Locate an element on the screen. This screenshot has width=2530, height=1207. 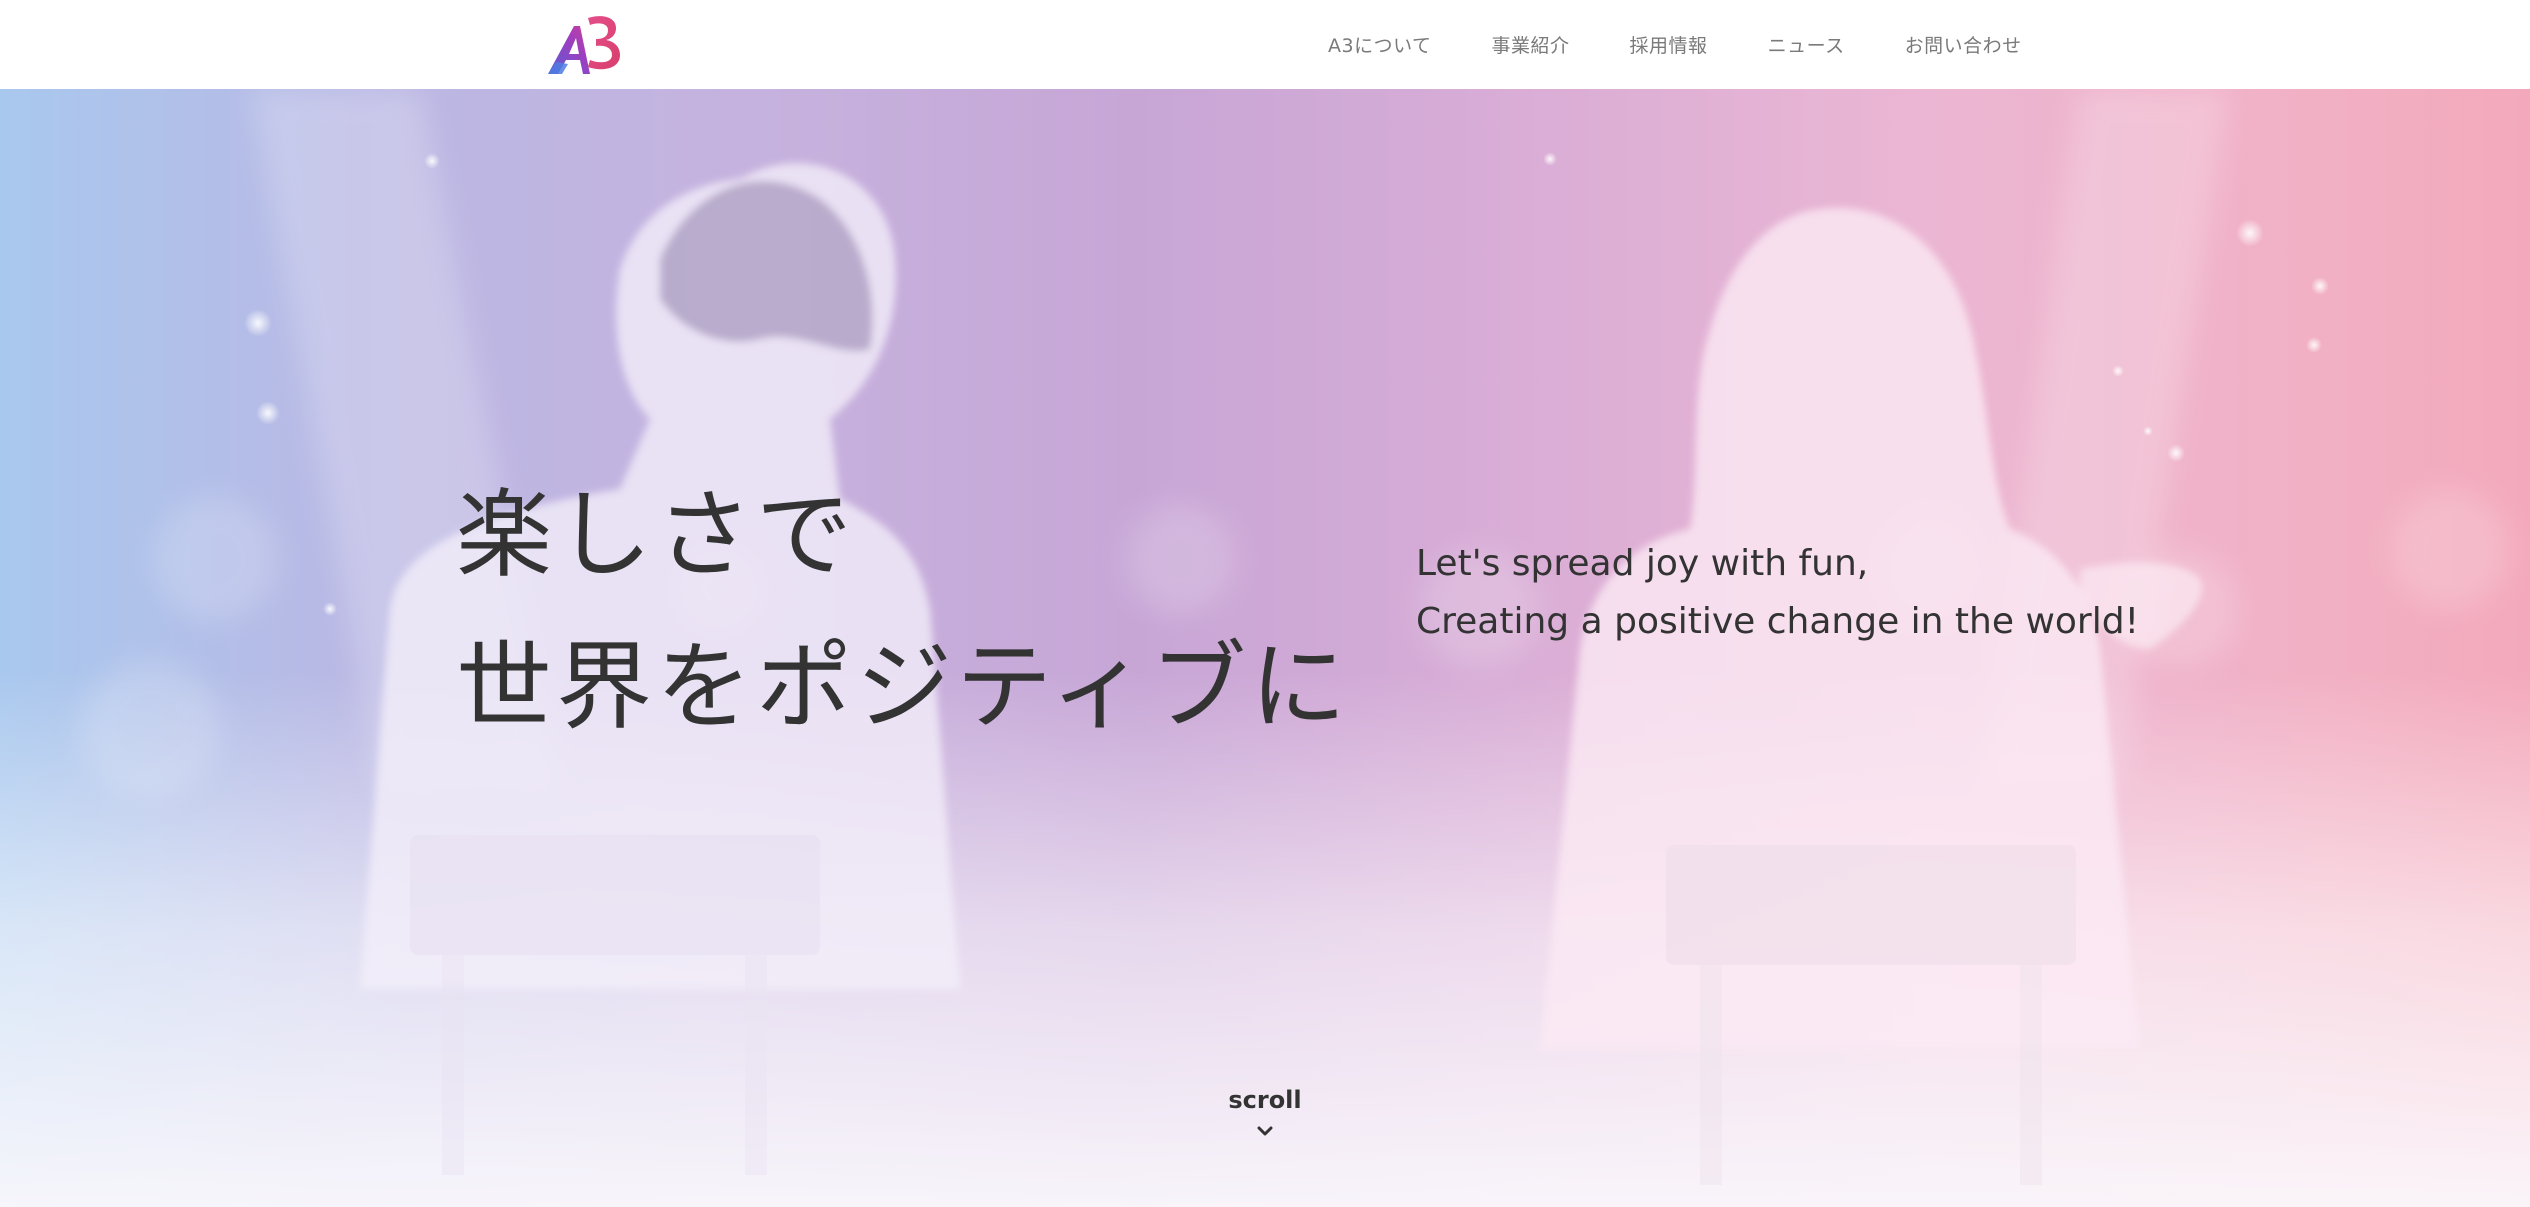
scroll-label: scroll is located at coordinates (1265, 1100).